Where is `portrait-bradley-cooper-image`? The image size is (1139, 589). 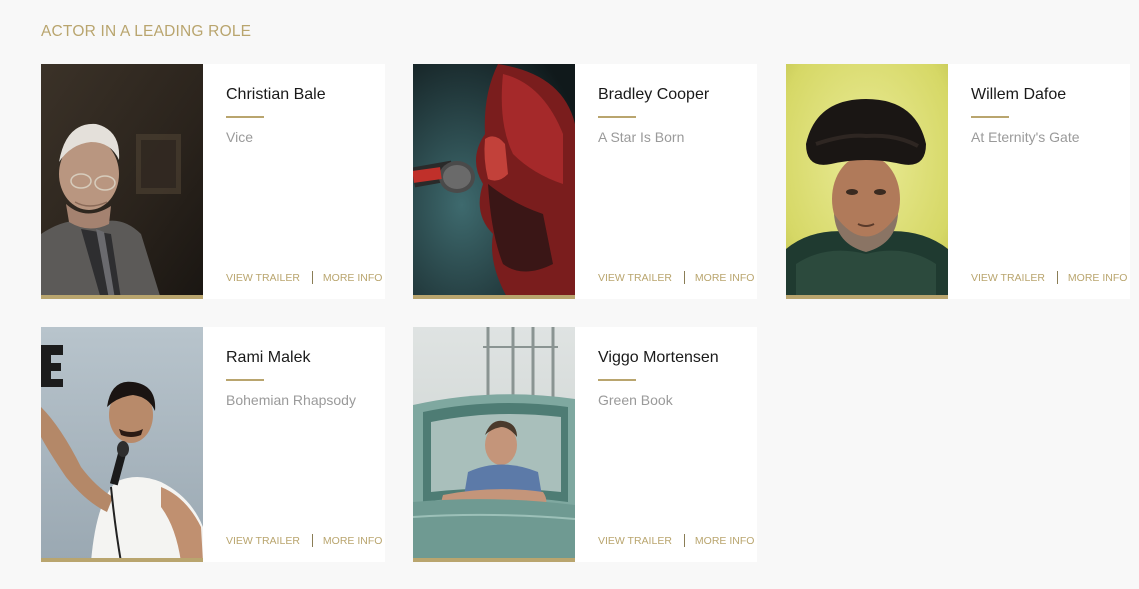
portrait-bradley-cooper-image is located at coordinates (494, 181).